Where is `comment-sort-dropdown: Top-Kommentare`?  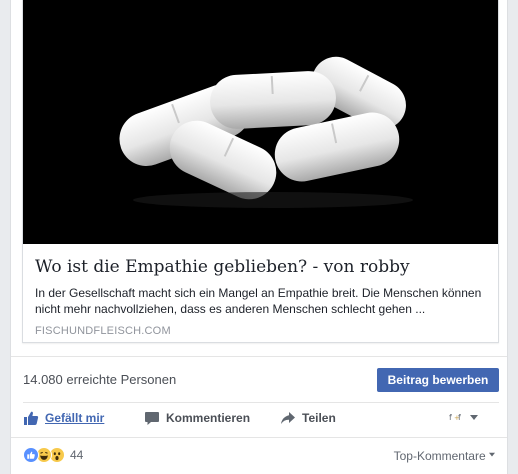 comment-sort-dropdown: Top-Kommentare is located at coordinates (444, 456).